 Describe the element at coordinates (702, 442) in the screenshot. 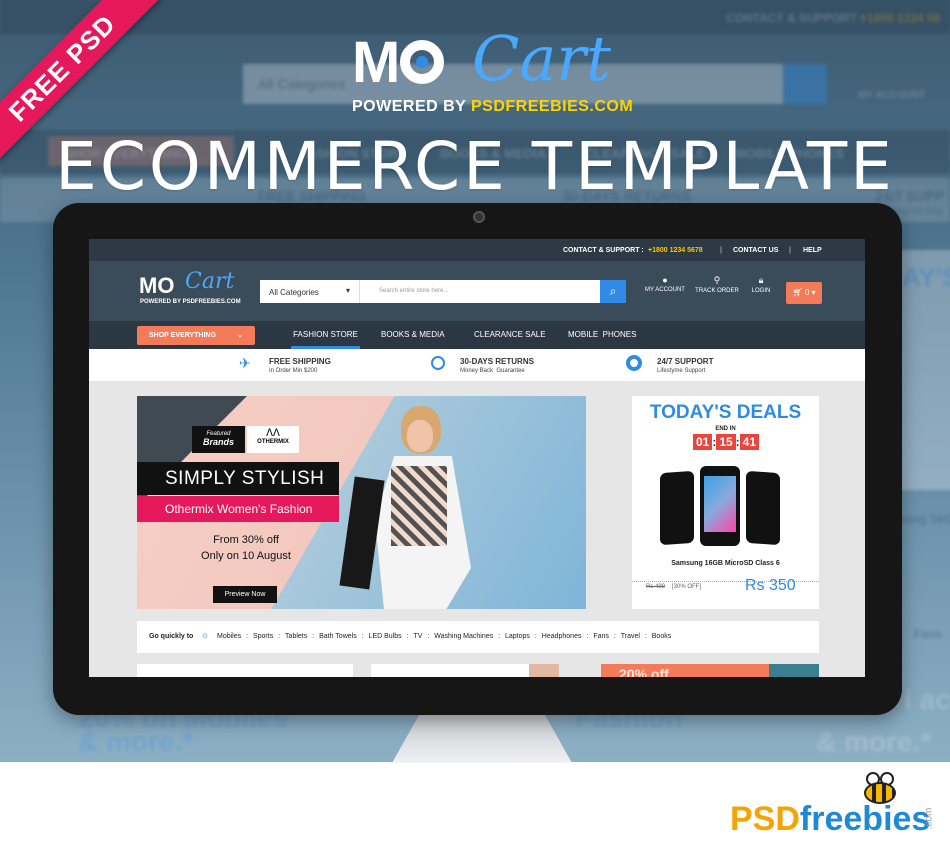

I see `countdown-hours: 01` at that location.